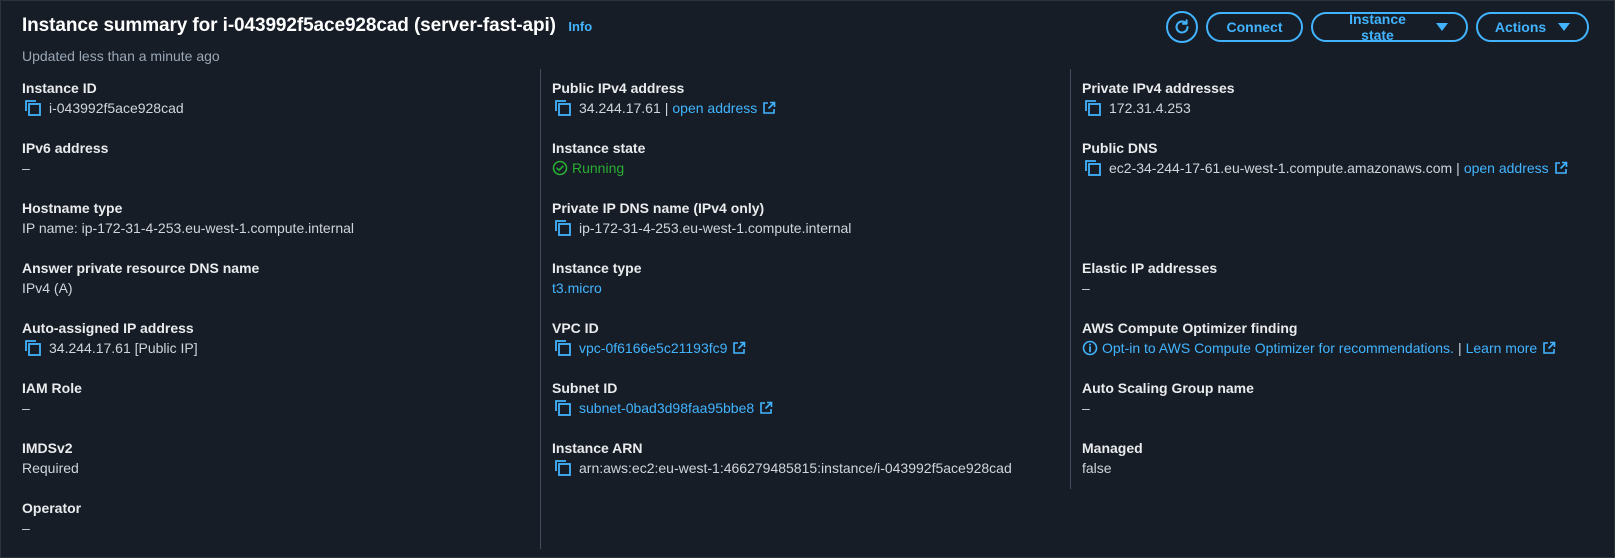 The image size is (1615, 558). Describe the element at coordinates (597, 448) in the screenshot. I see `field-label: Instance ARN` at that location.